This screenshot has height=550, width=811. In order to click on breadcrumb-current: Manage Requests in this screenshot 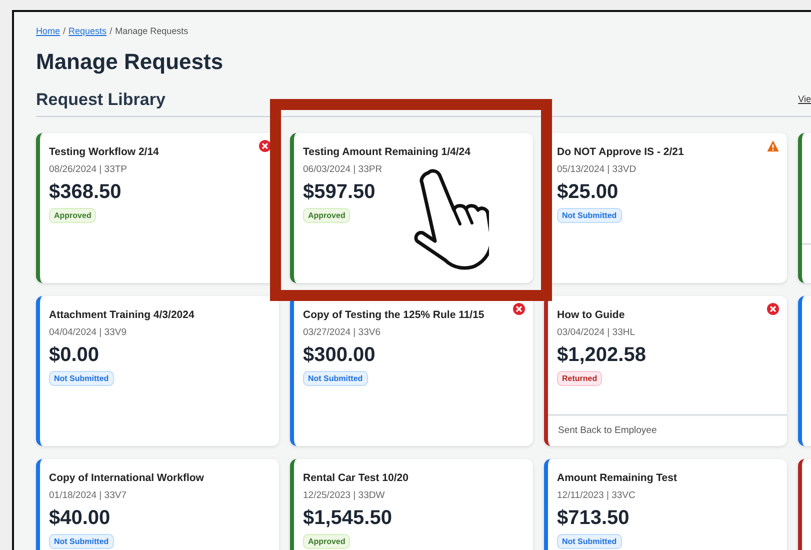, I will do `click(151, 31)`.